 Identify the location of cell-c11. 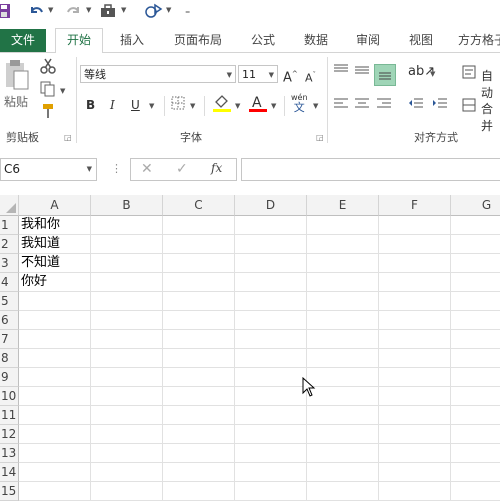
(199, 415).